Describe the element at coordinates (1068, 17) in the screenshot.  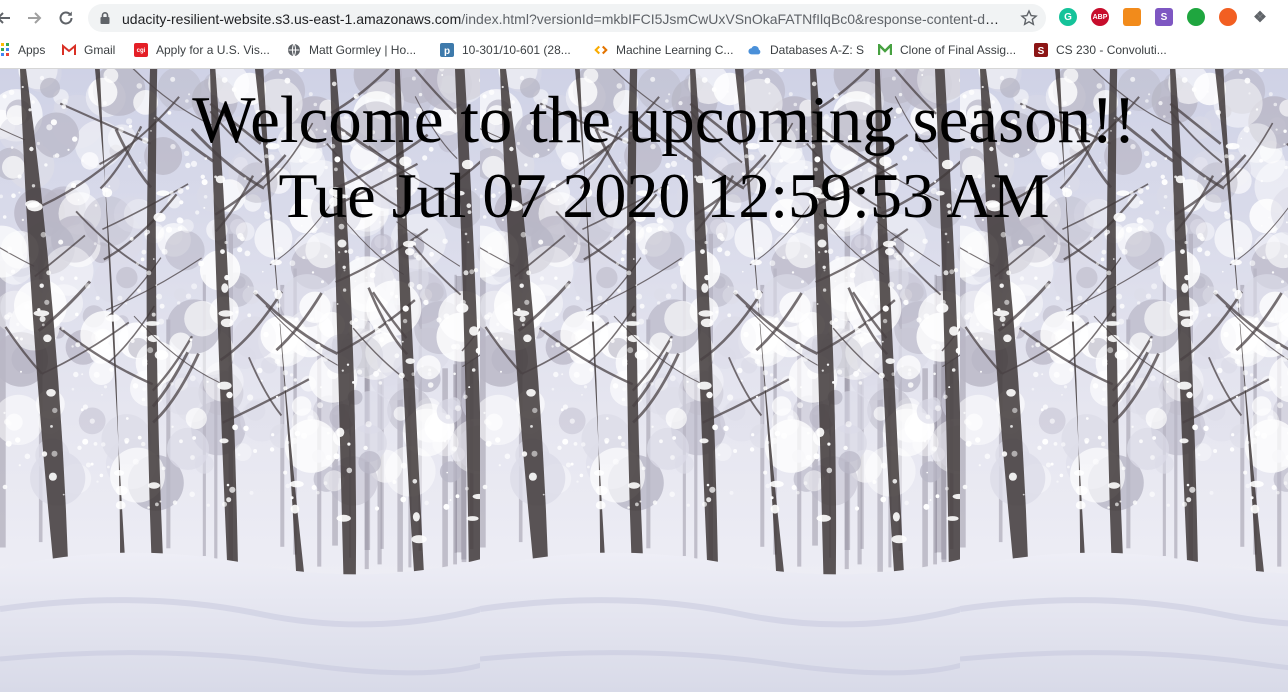
I see `grammarly-icon: G` at that location.